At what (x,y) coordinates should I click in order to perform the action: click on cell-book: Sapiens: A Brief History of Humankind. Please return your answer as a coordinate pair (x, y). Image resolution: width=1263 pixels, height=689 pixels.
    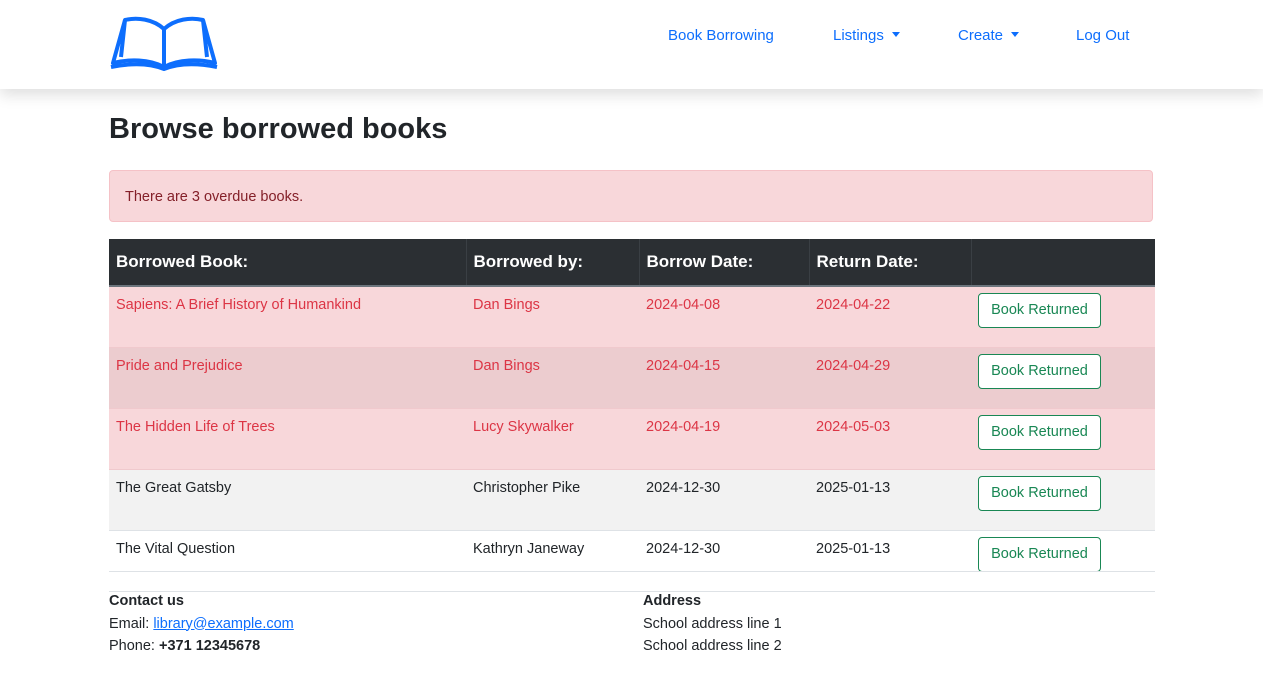
    Looking at the image, I should click on (287, 317).